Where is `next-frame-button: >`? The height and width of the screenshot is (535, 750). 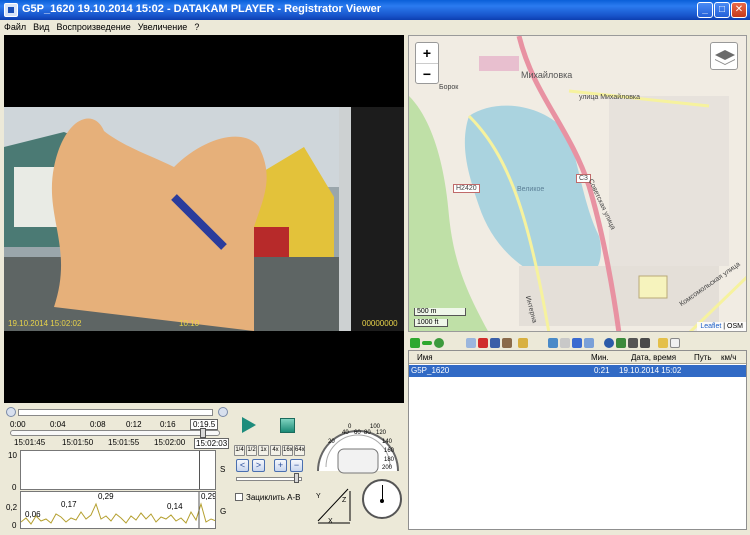
next-frame-button: > is located at coordinates (258, 465).